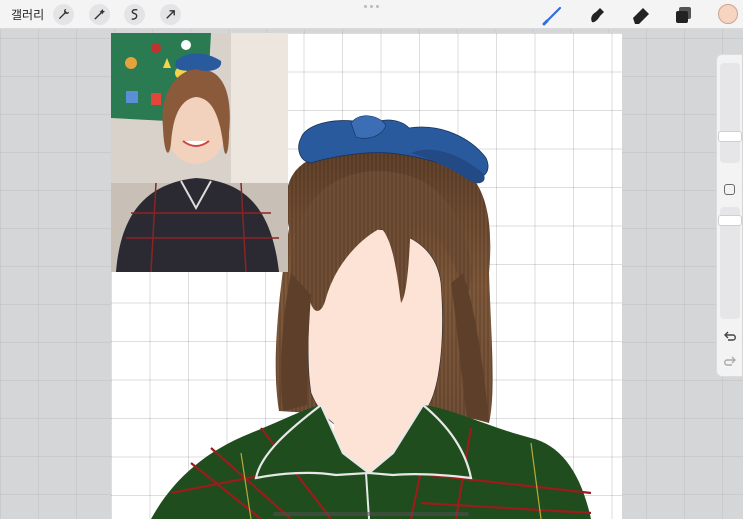  What do you see at coordinates (27, 14) in the screenshot?
I see `gallery-button: 갤러리` at bounding box center [27, 14].